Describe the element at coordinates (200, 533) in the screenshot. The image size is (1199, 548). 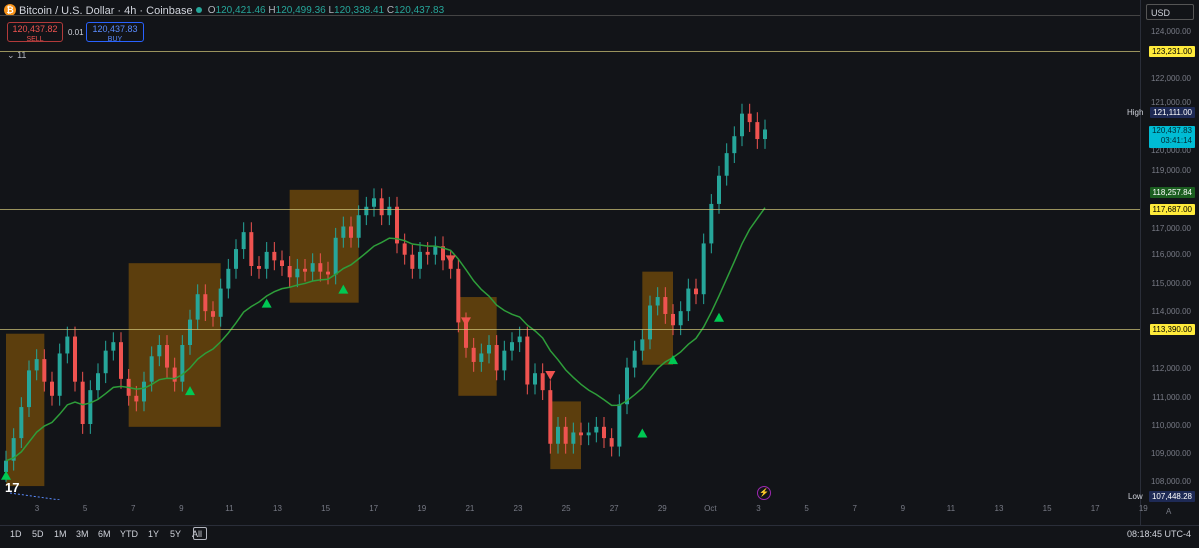
I see `date-range-icon` at that location.